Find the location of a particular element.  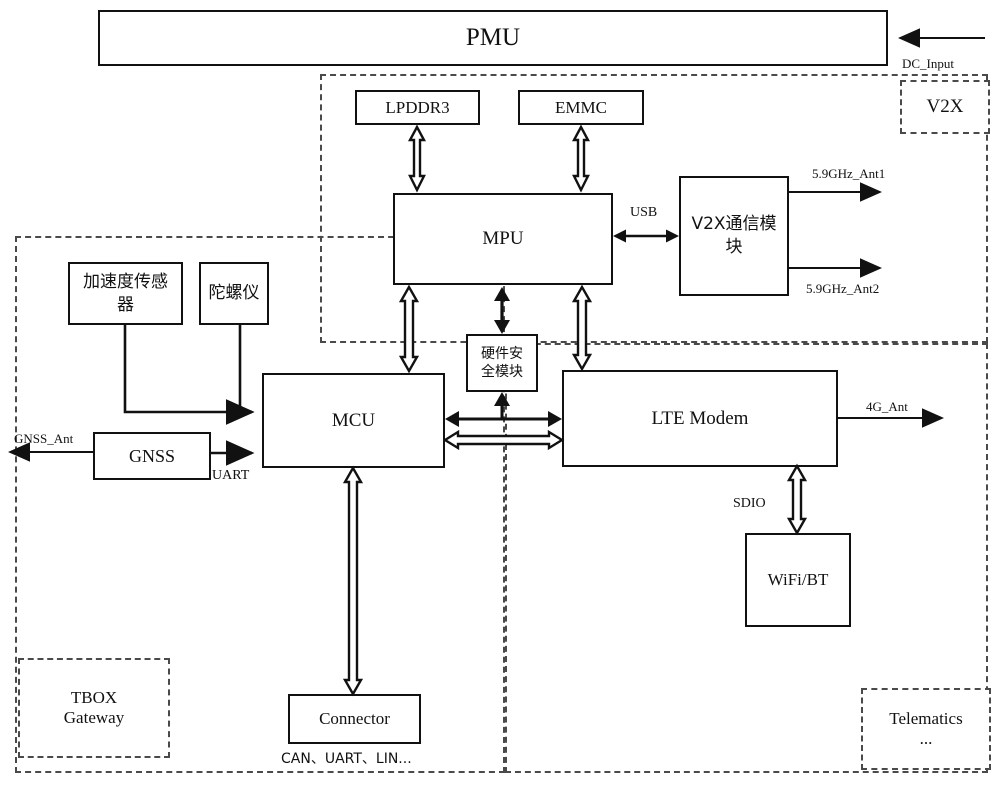

block-lpddr3-label: LPDDR3 is located at coordinates (417, 107).